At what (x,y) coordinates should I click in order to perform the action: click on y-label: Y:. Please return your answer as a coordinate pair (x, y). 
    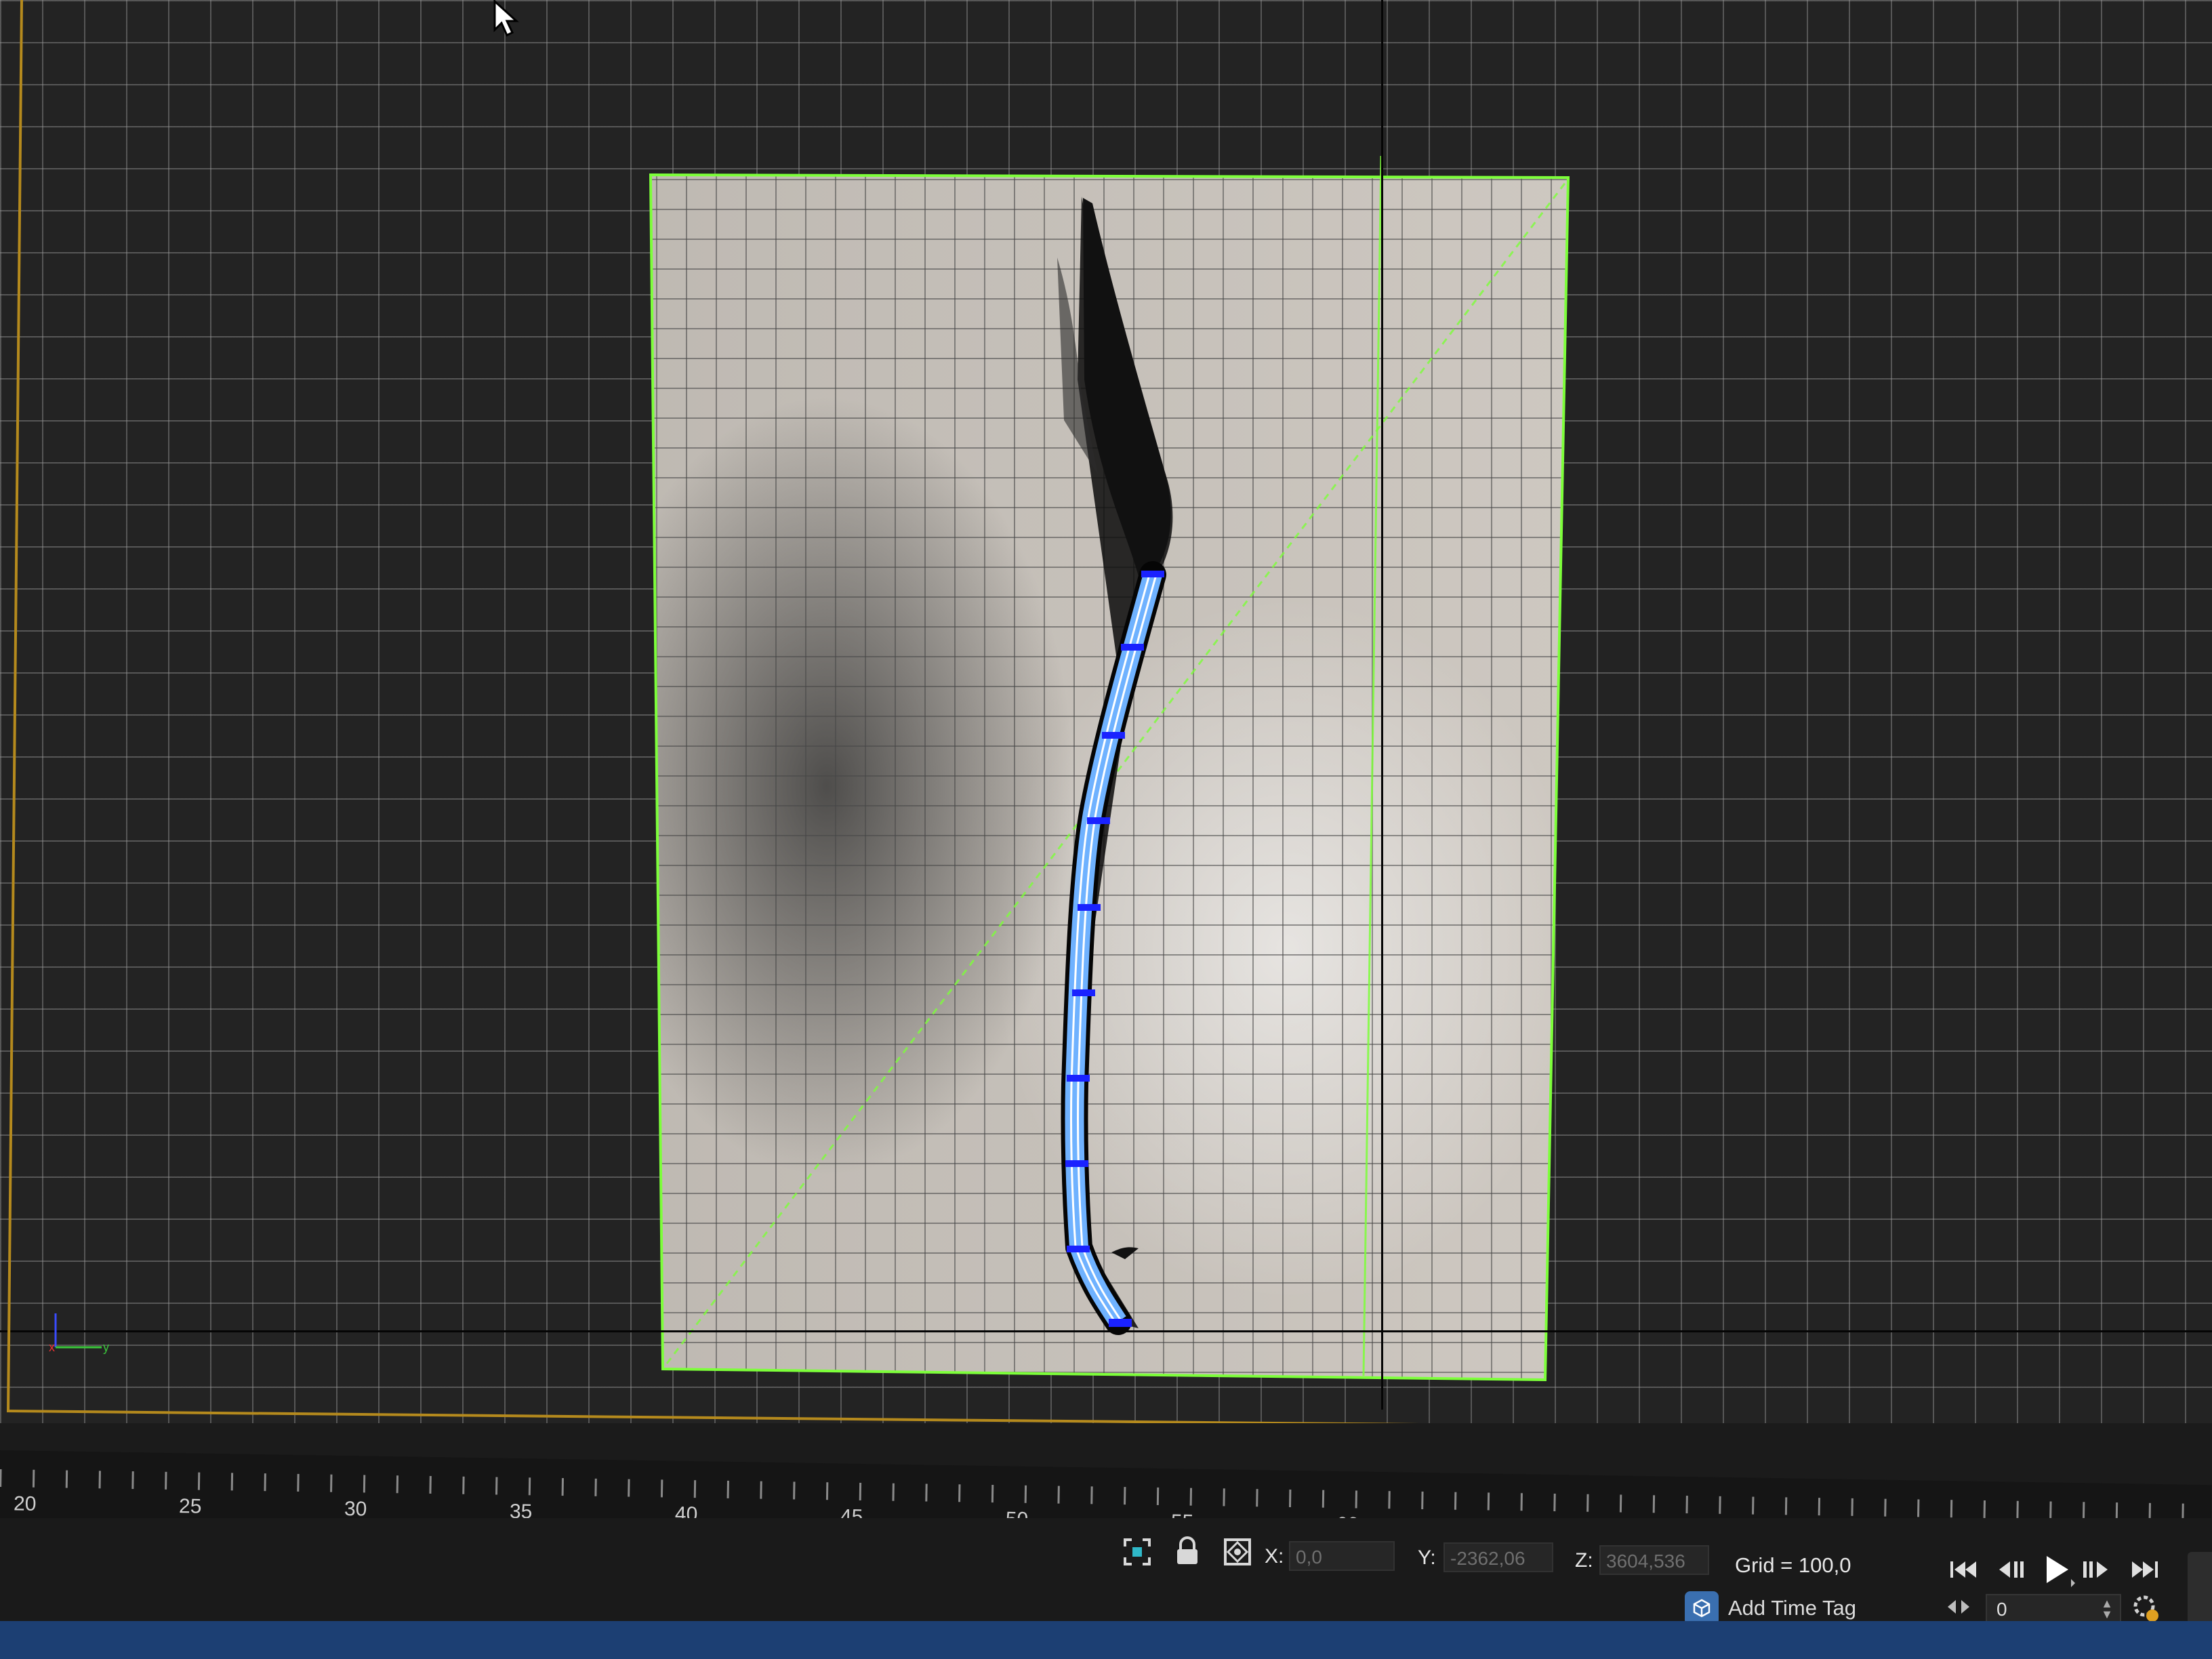
    Looking at the image, I should click on (1427, 1558).